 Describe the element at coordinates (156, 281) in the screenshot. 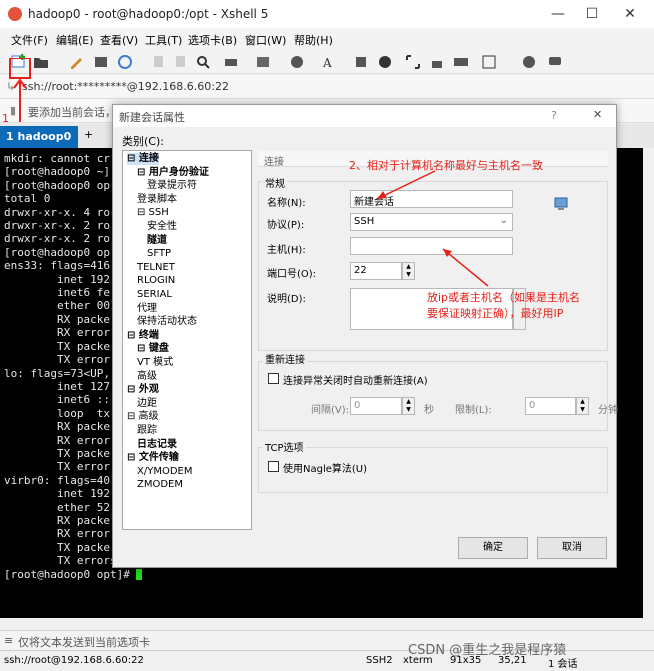

I see `tree-item: RLOGIN` at that location.